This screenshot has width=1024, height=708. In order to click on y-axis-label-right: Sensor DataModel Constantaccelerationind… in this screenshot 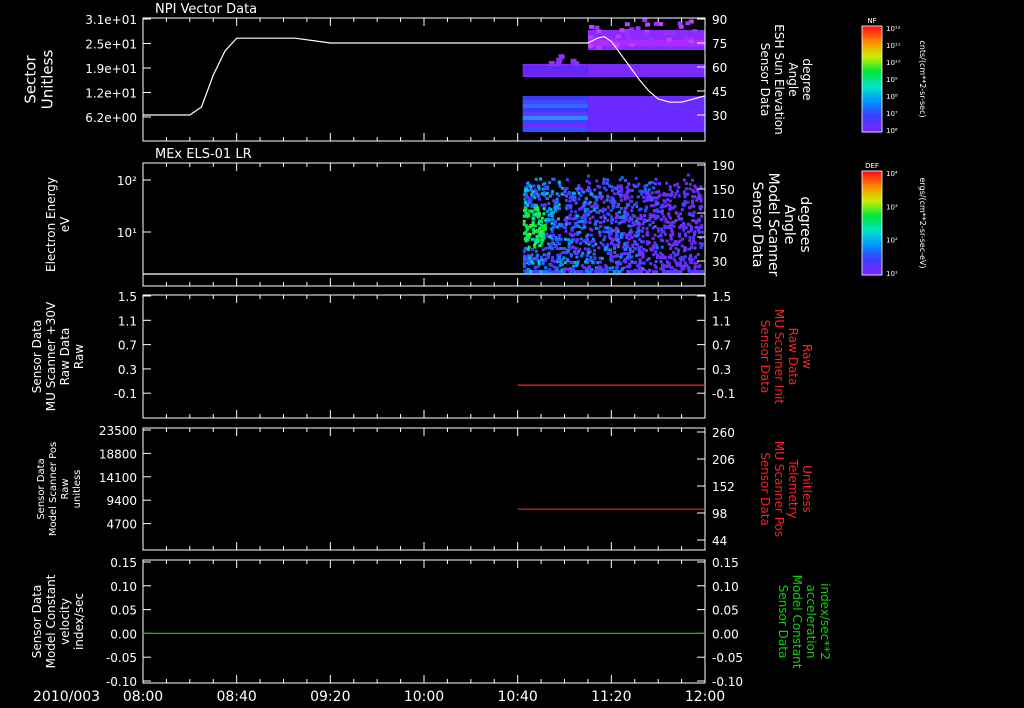, I will do `click(804, 622)`.